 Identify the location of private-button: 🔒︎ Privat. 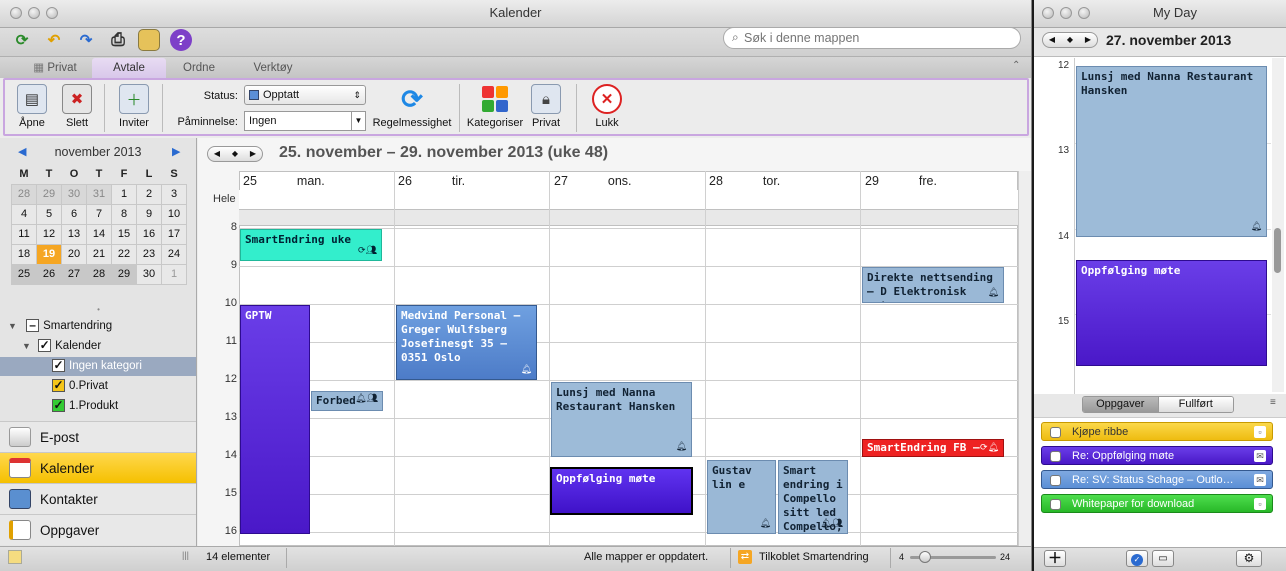
(546, 106).